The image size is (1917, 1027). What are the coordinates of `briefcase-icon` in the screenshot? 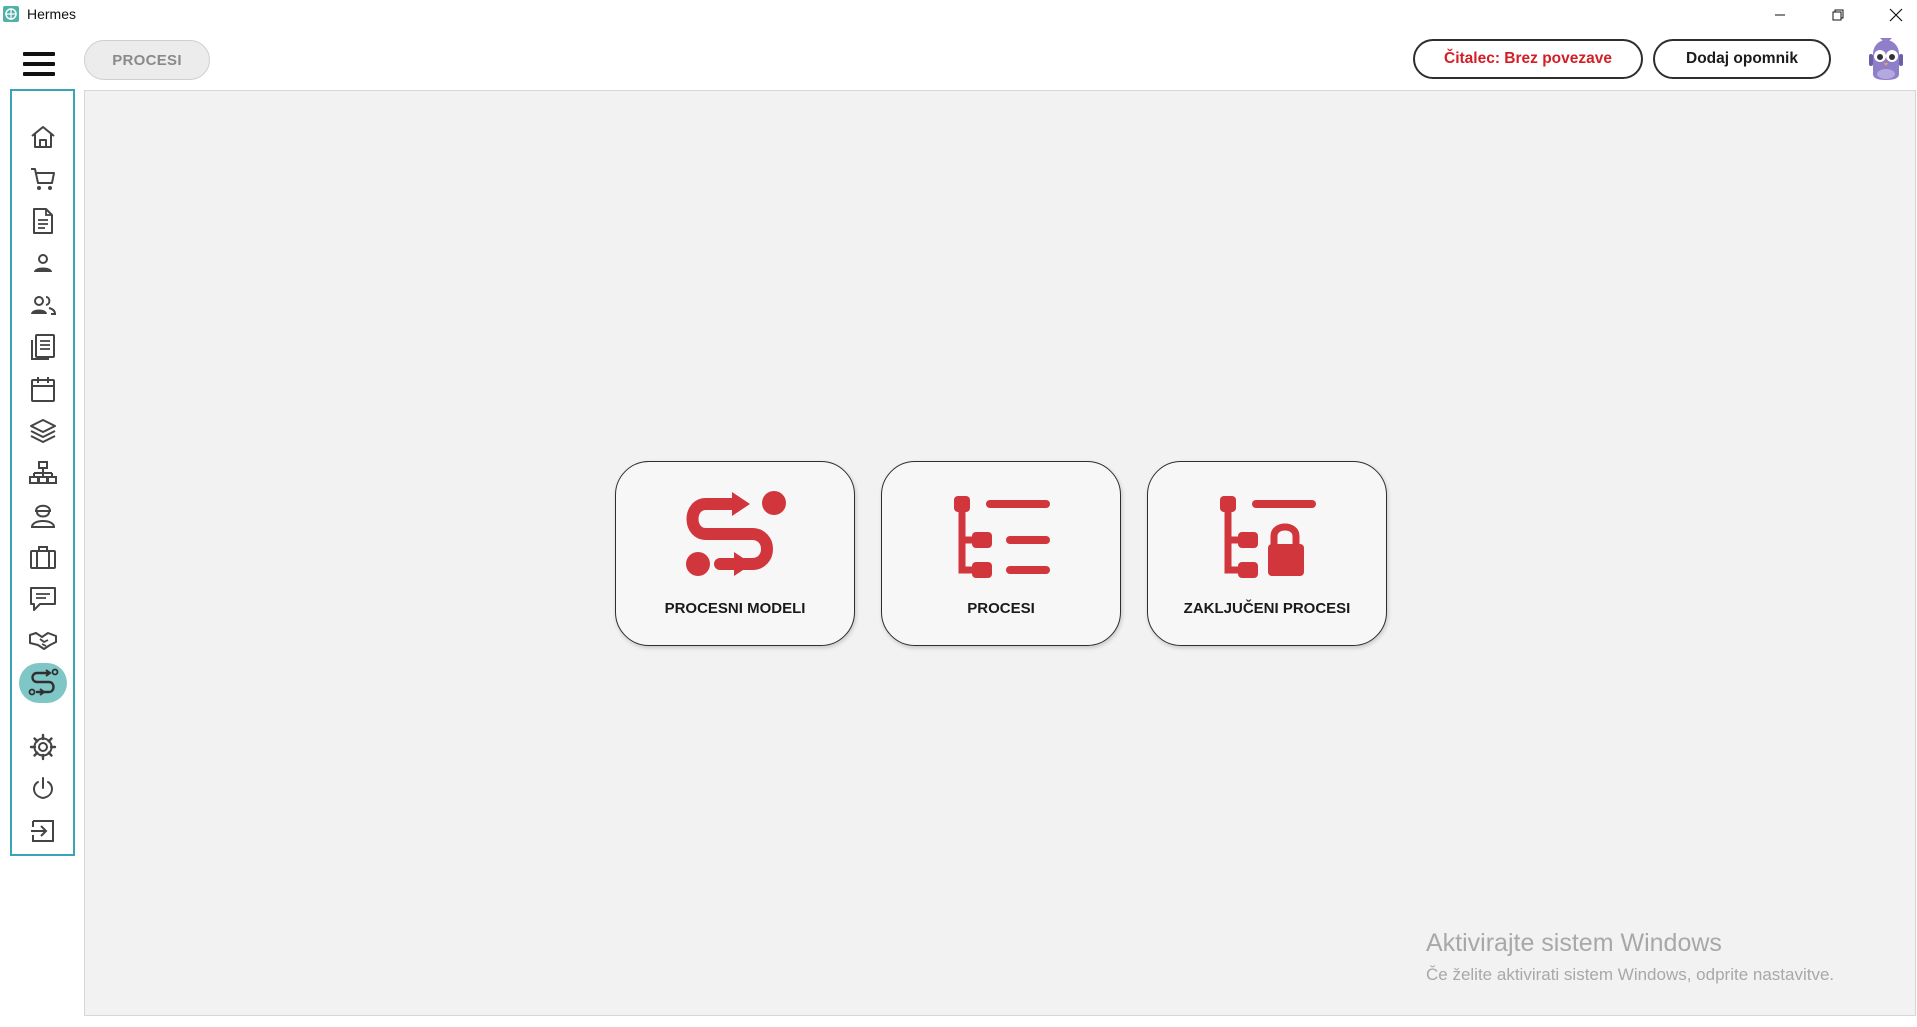 It's located at (42, 557).